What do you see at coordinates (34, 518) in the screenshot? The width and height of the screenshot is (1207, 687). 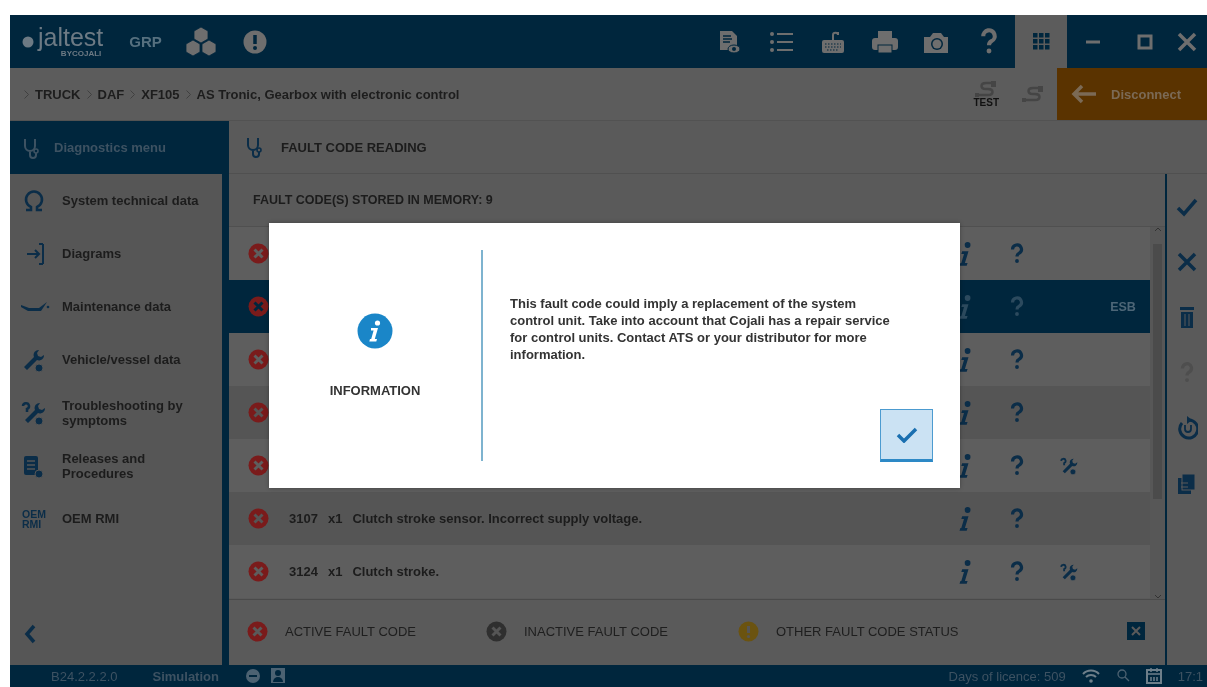 I see `oem-rmi-logo: OEM RMI` at bounding box center [34, 518].